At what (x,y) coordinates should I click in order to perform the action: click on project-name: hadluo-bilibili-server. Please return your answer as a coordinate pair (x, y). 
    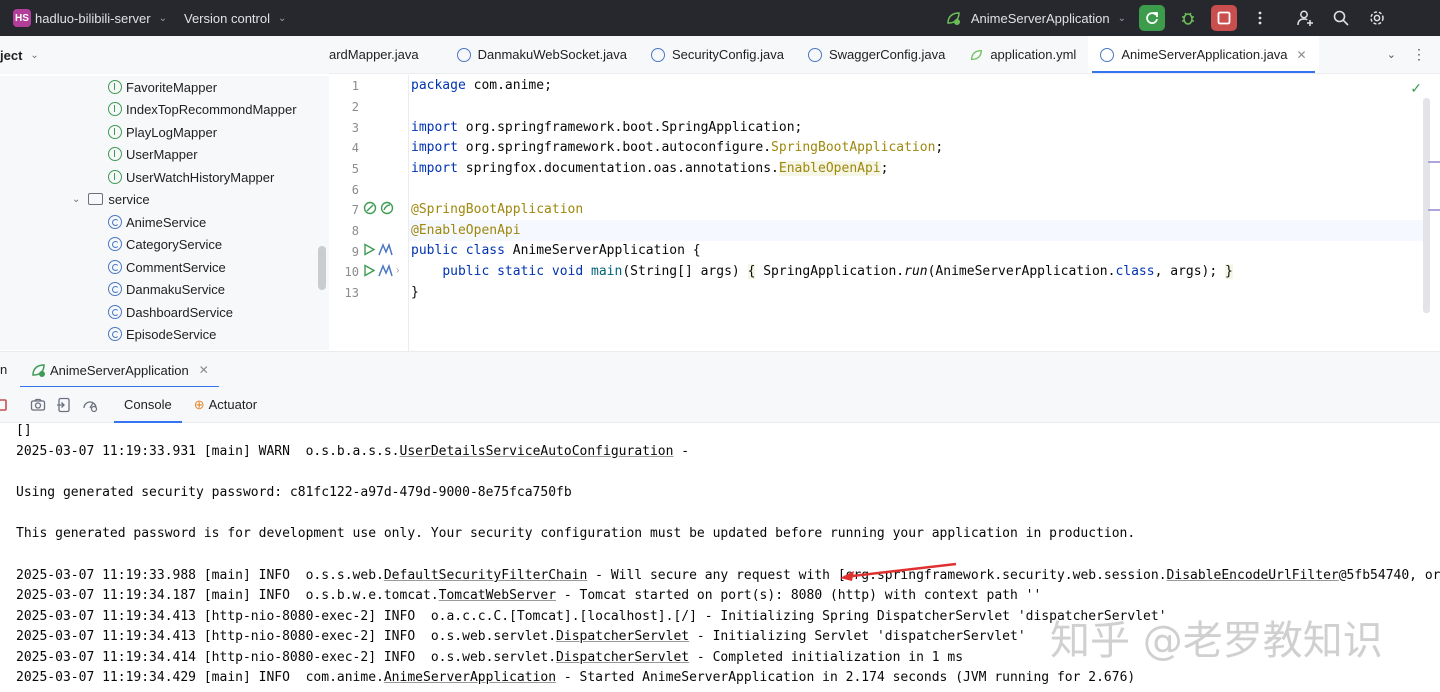
    Looking at the image, I should click on (93, 18).